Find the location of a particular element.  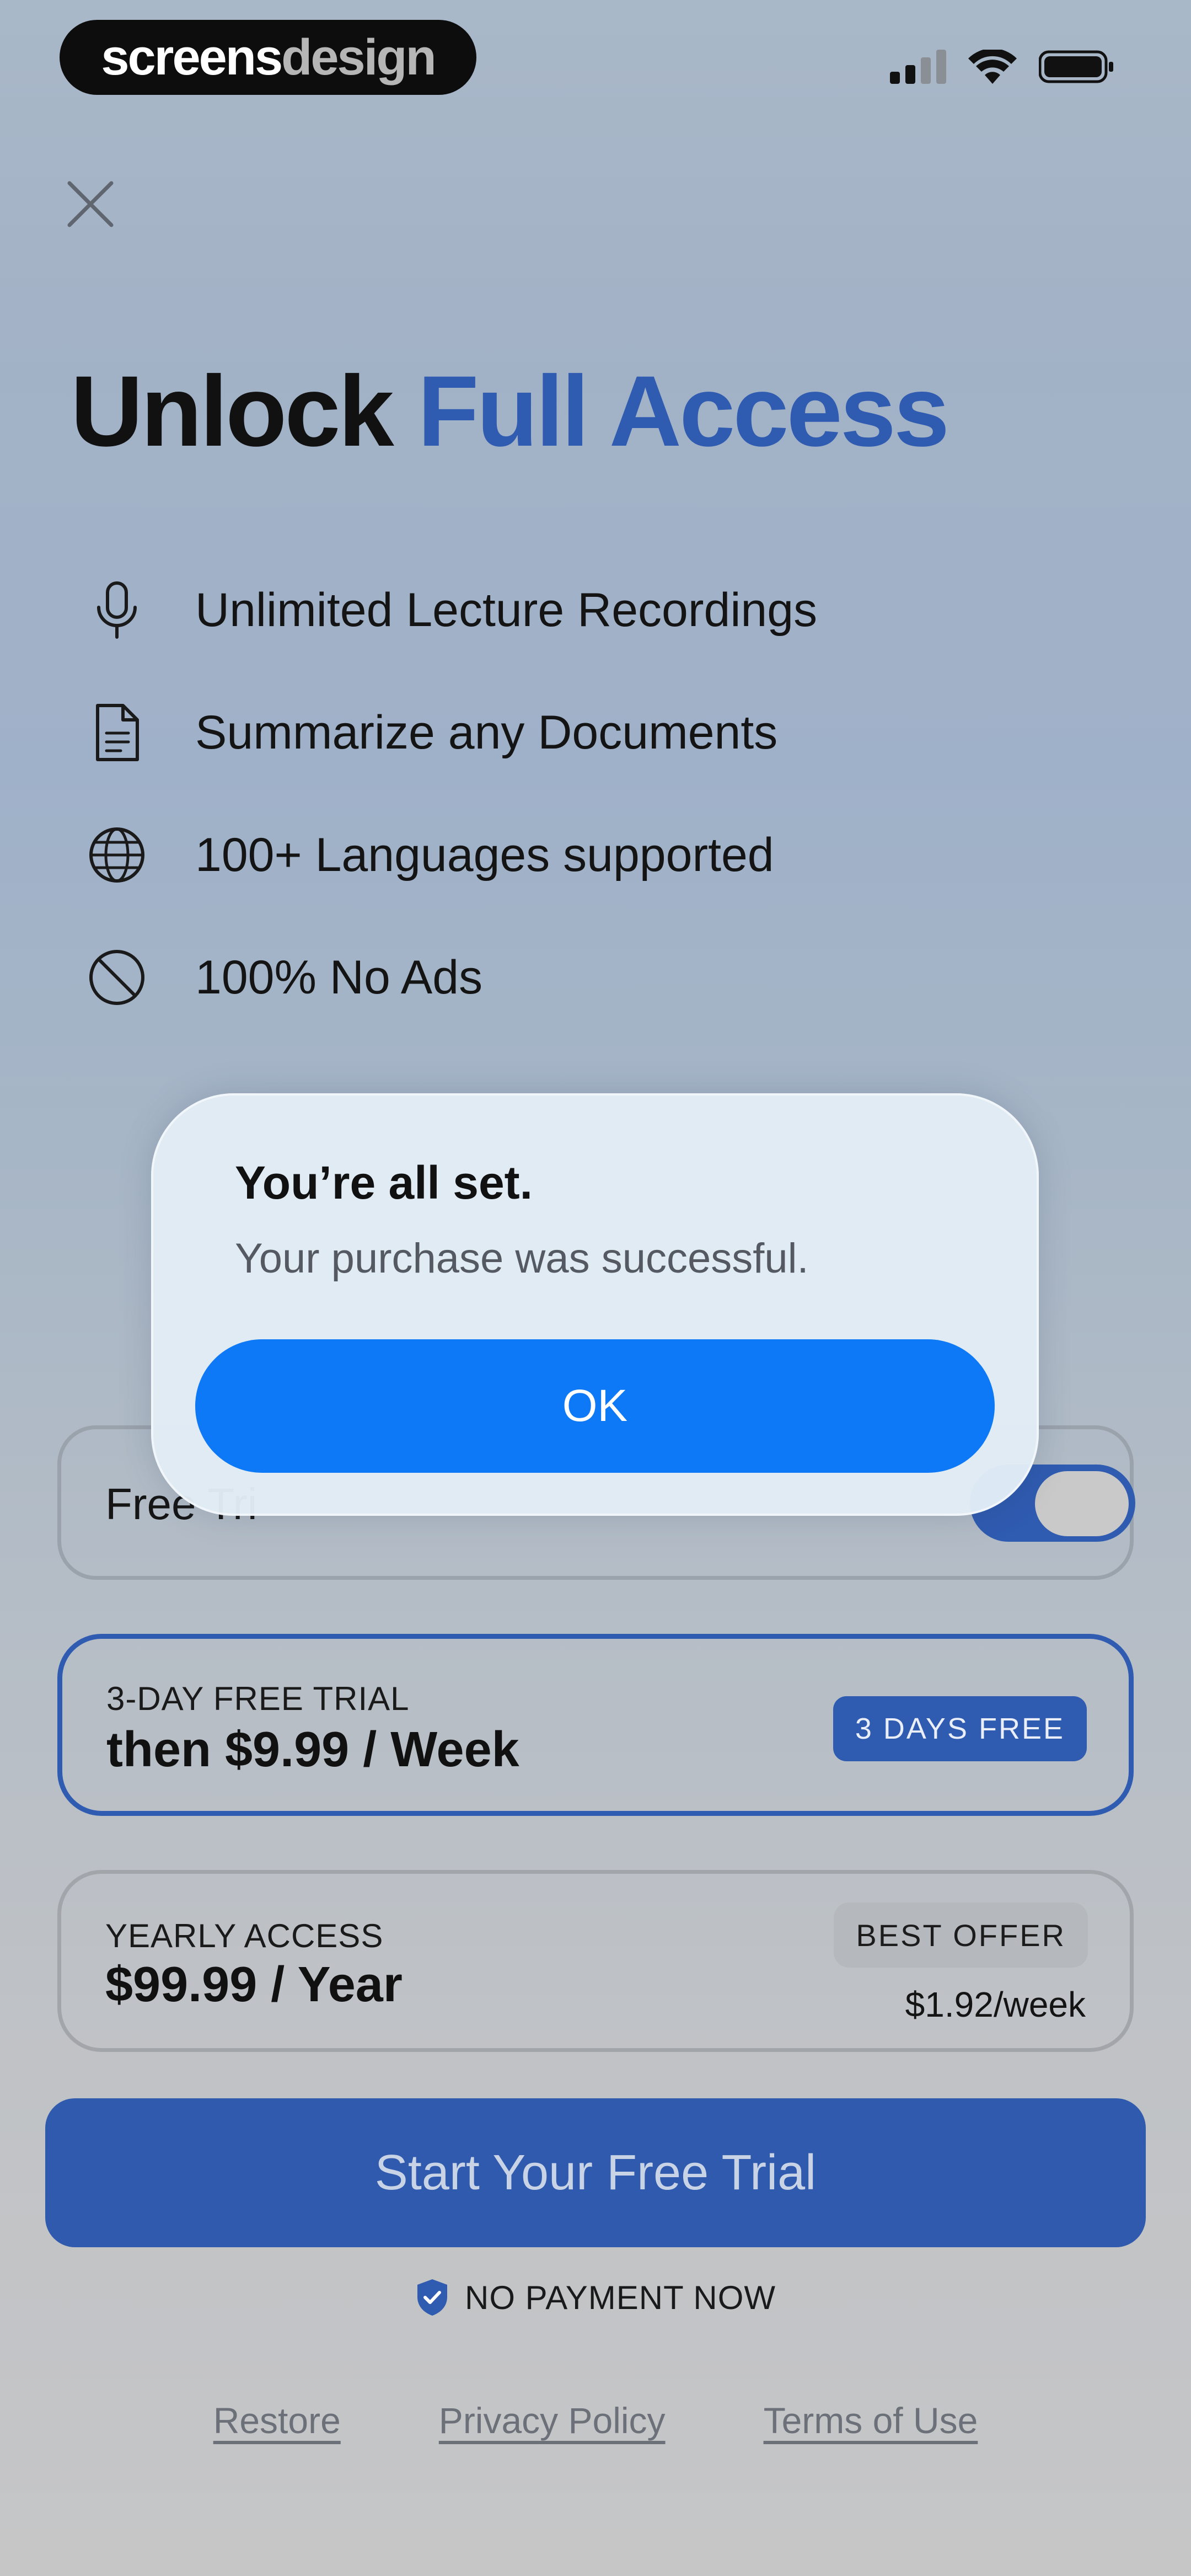

no-ads-icon is located at coordinates (117, 977).